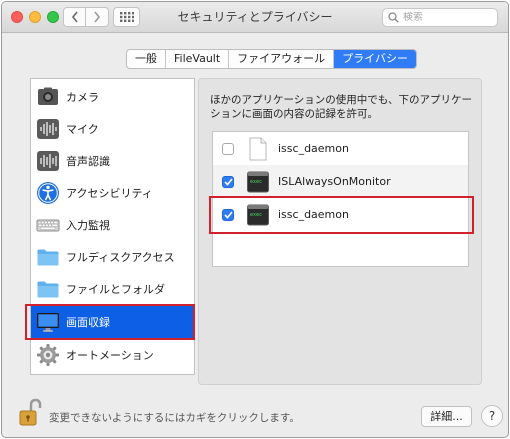 The width and height of the screenshot is (510, 439). I want to click on chevron-right-icon, so click(97, 17).